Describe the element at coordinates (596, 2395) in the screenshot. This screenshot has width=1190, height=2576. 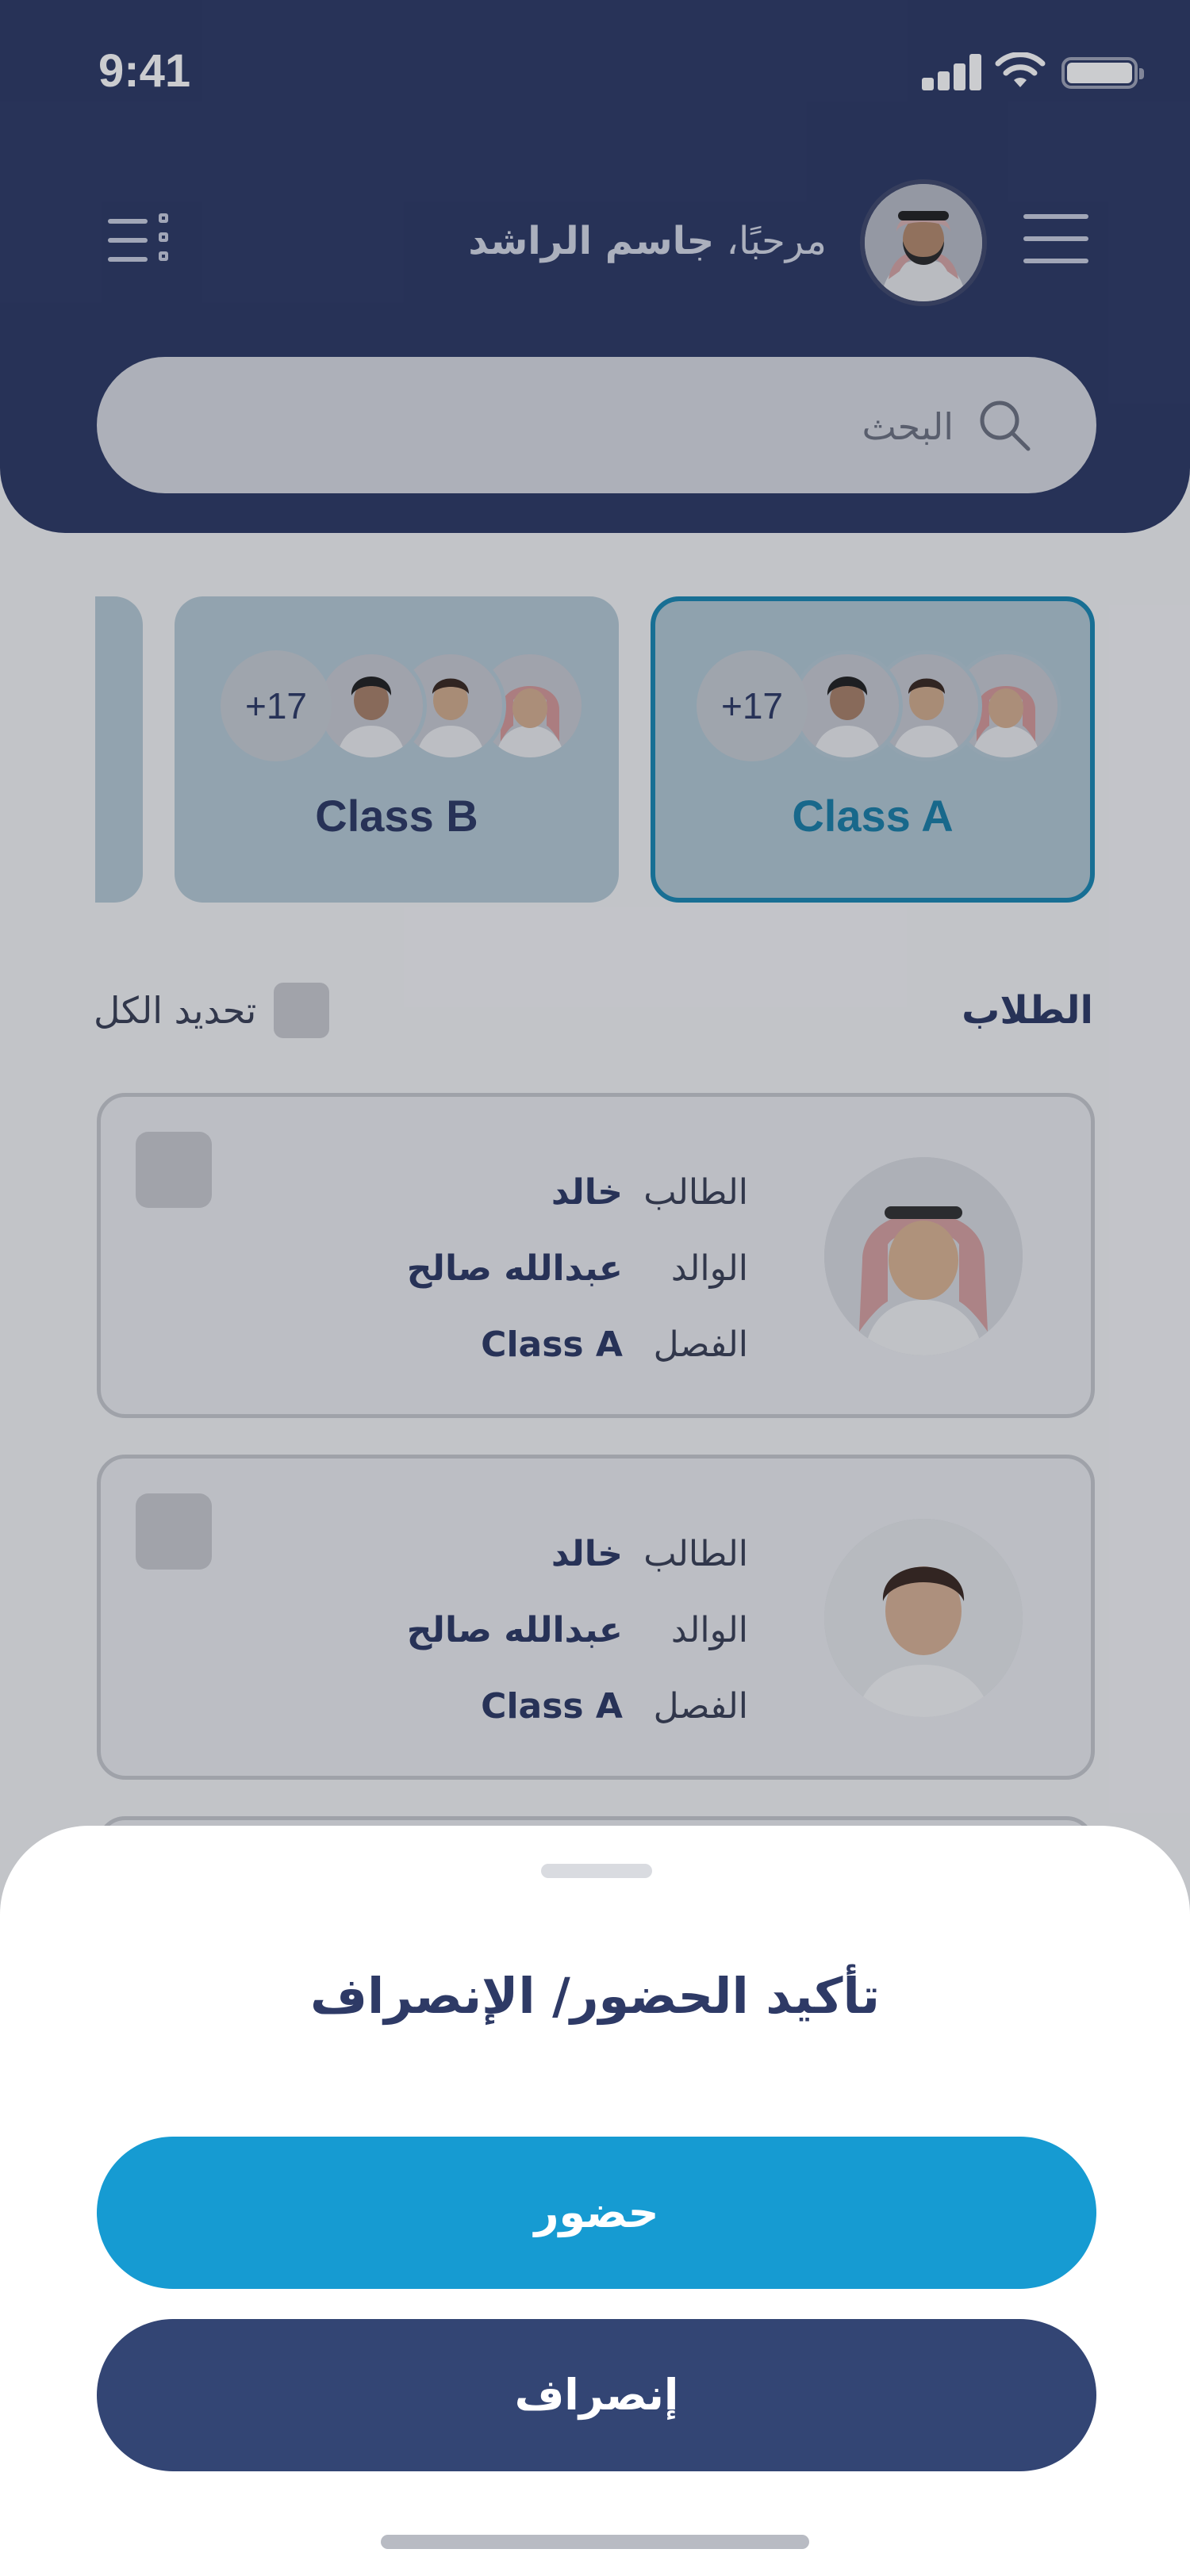
I see `leave-button: إنصراف` at that location.